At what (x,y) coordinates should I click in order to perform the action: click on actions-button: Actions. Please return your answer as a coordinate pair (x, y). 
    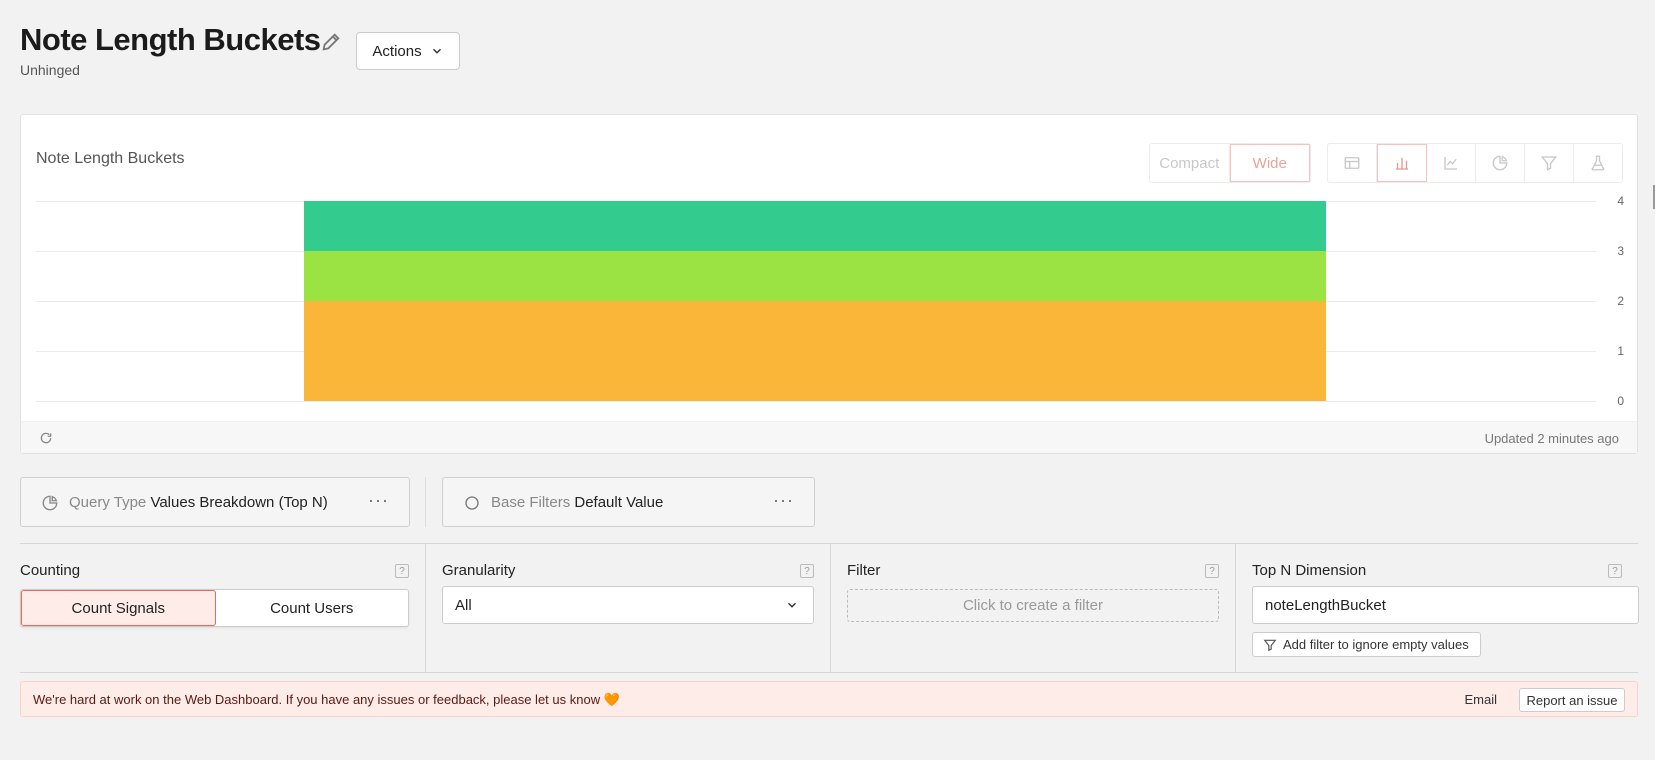
    Looking at the image, I should click on (408, 51).